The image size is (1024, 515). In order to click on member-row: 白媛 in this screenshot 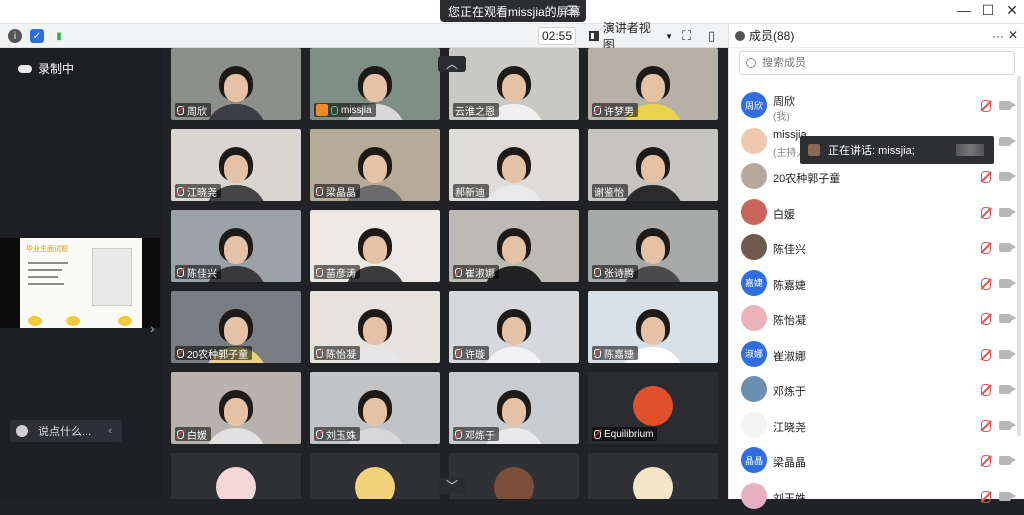, I will do `click(876, 213)`.